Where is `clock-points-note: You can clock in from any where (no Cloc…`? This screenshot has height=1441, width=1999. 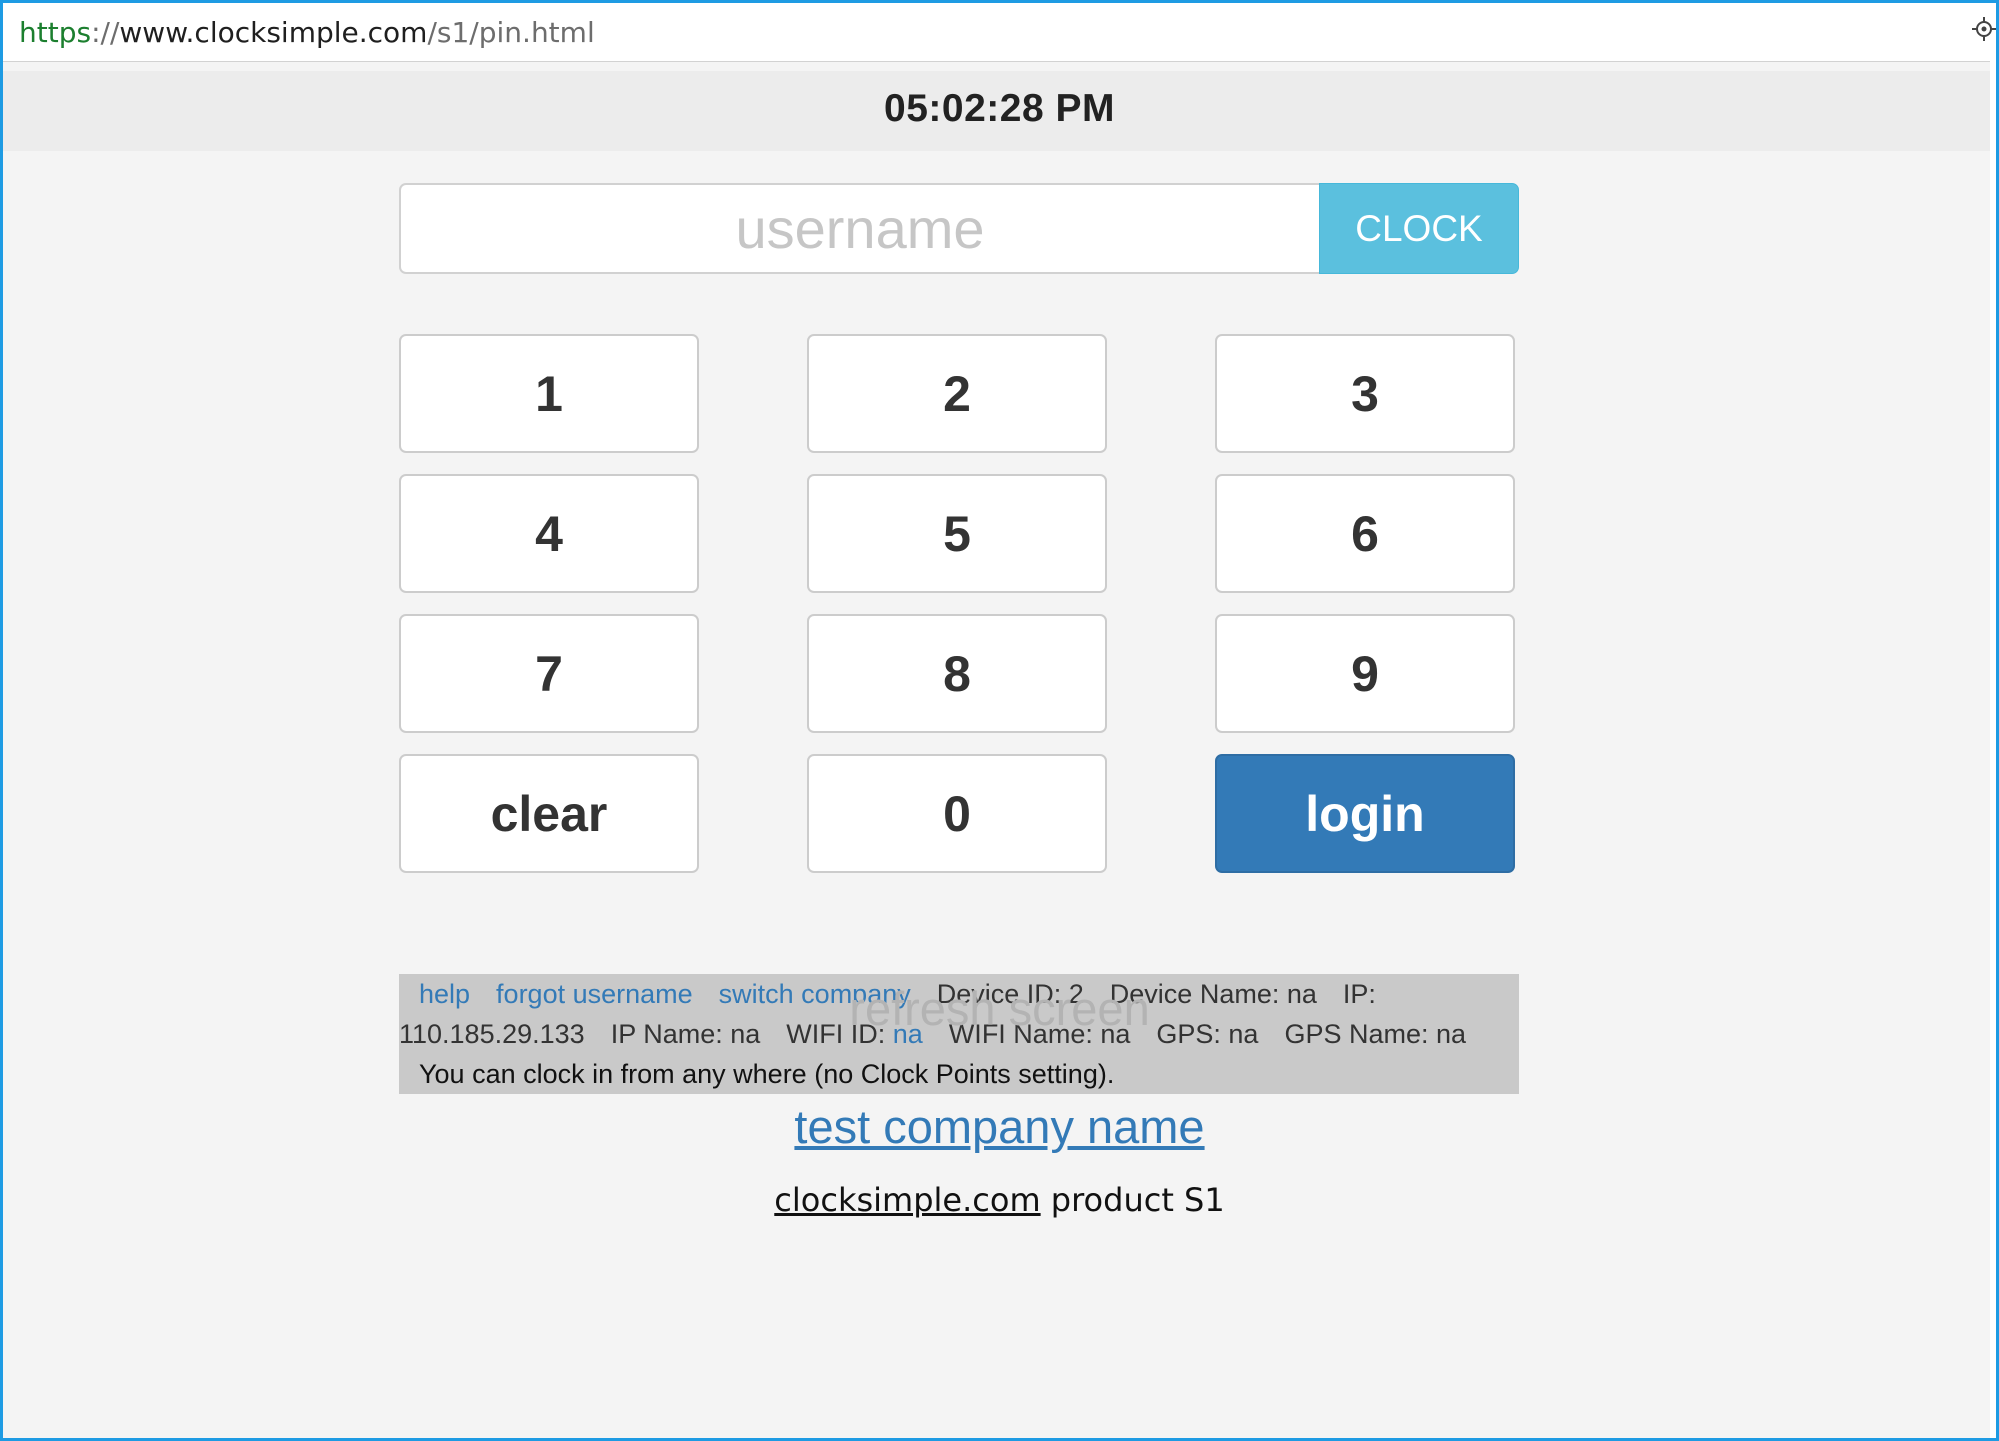
clock-points-note: You can clock in from any where (no Cloc… is located at coordinates (767, 1074).